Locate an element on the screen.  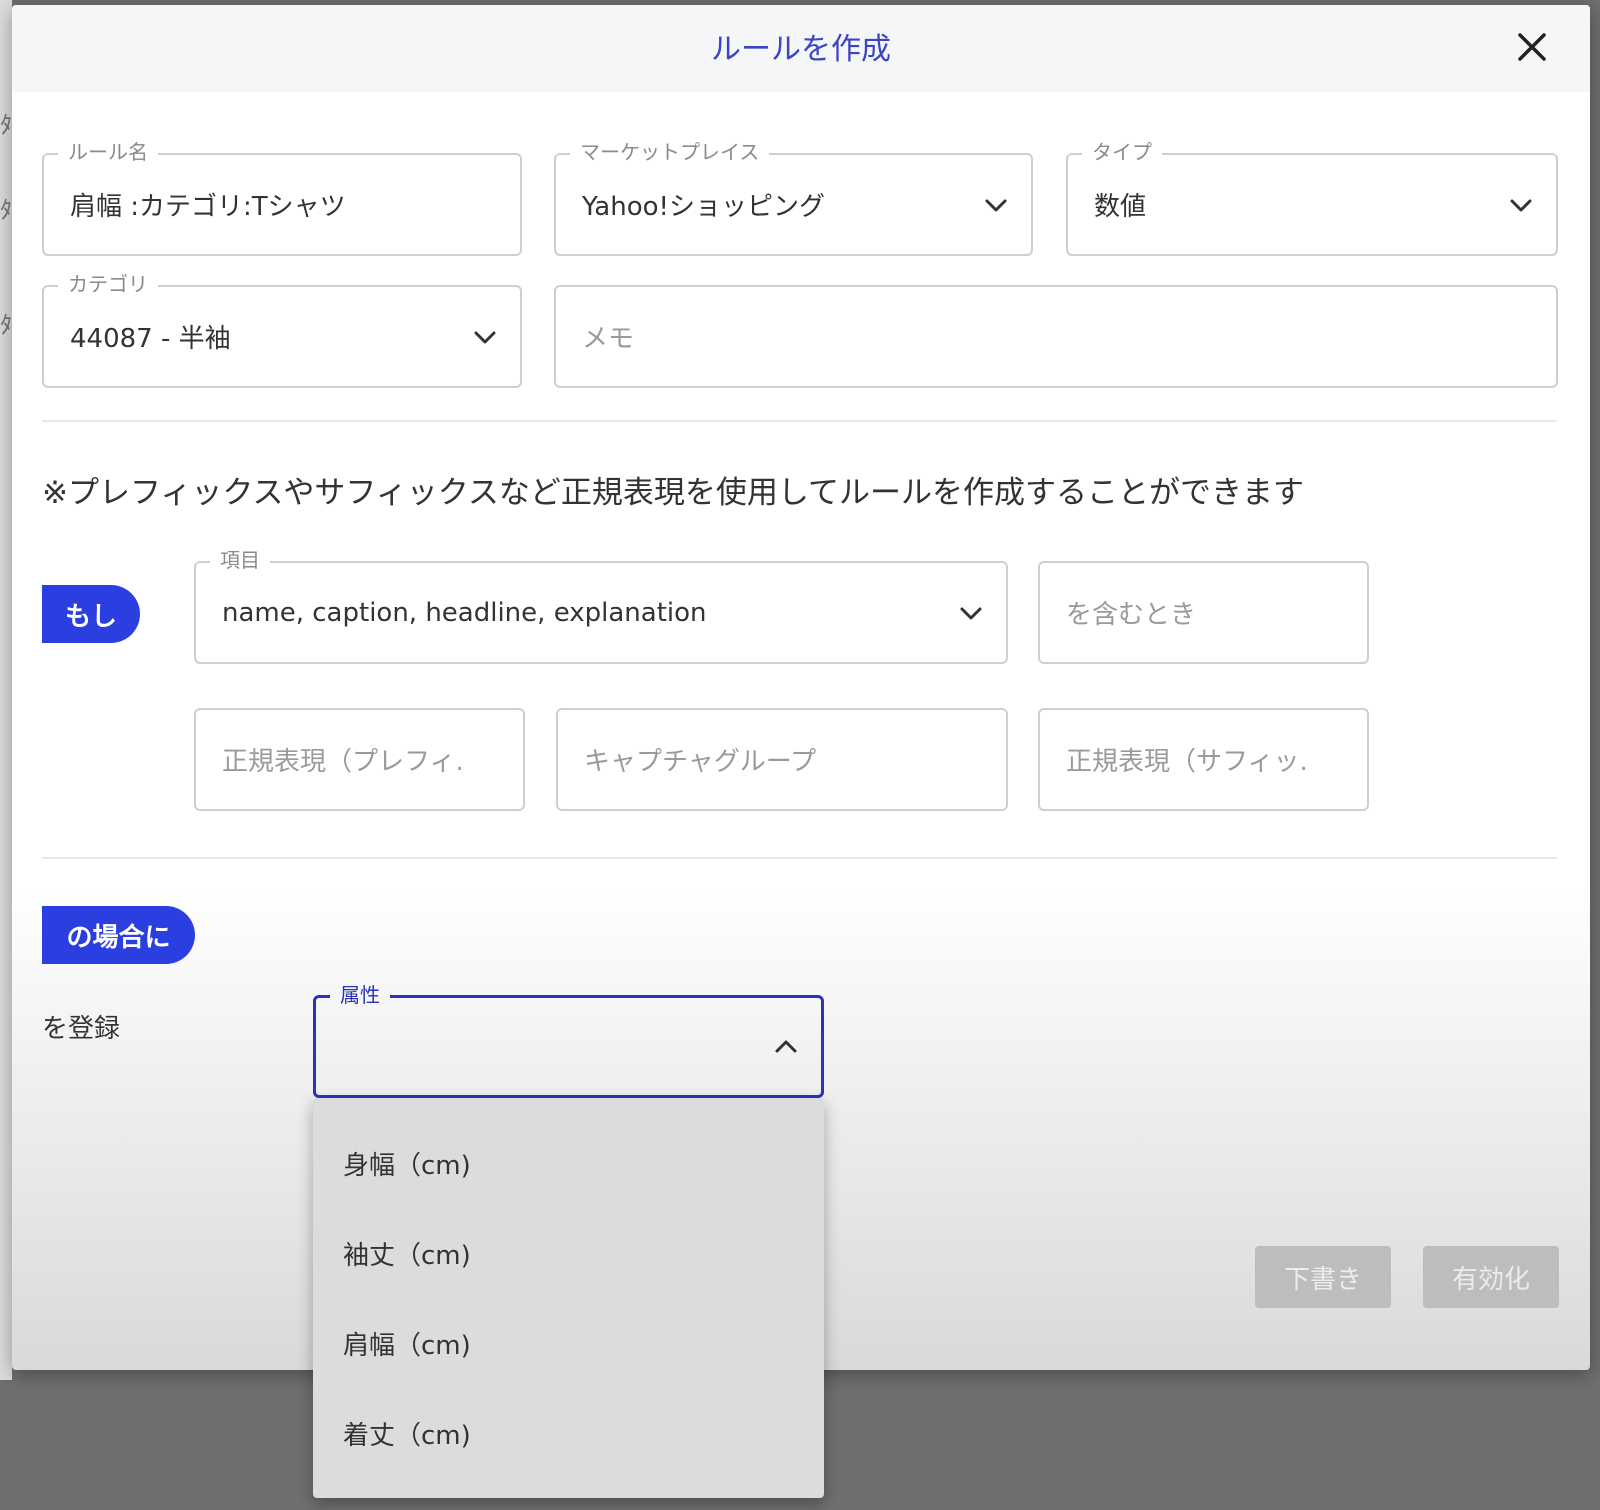
attribute-option: 着丈（cm) is located at coordinates (568, 1433).